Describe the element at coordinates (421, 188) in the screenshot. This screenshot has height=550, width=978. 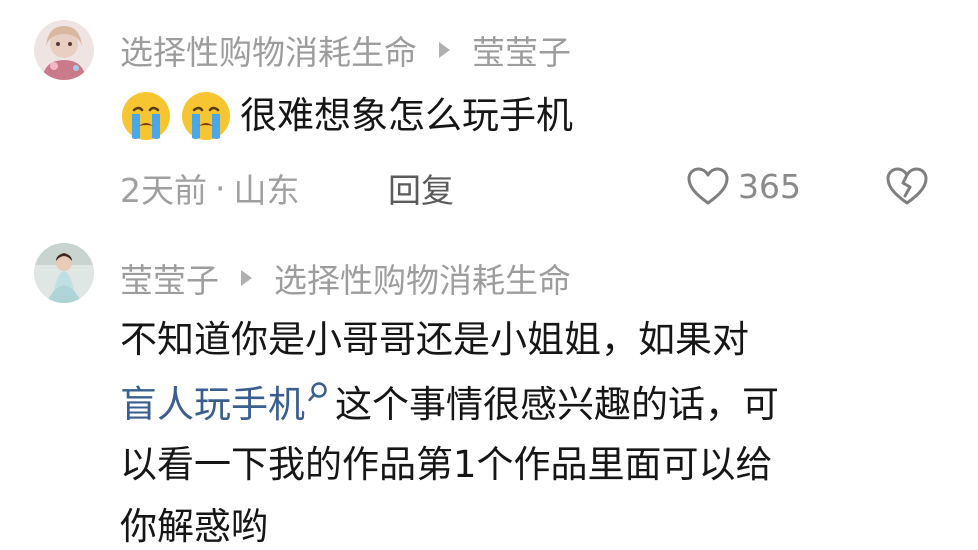
I see `reply-button: 回复` at that location.